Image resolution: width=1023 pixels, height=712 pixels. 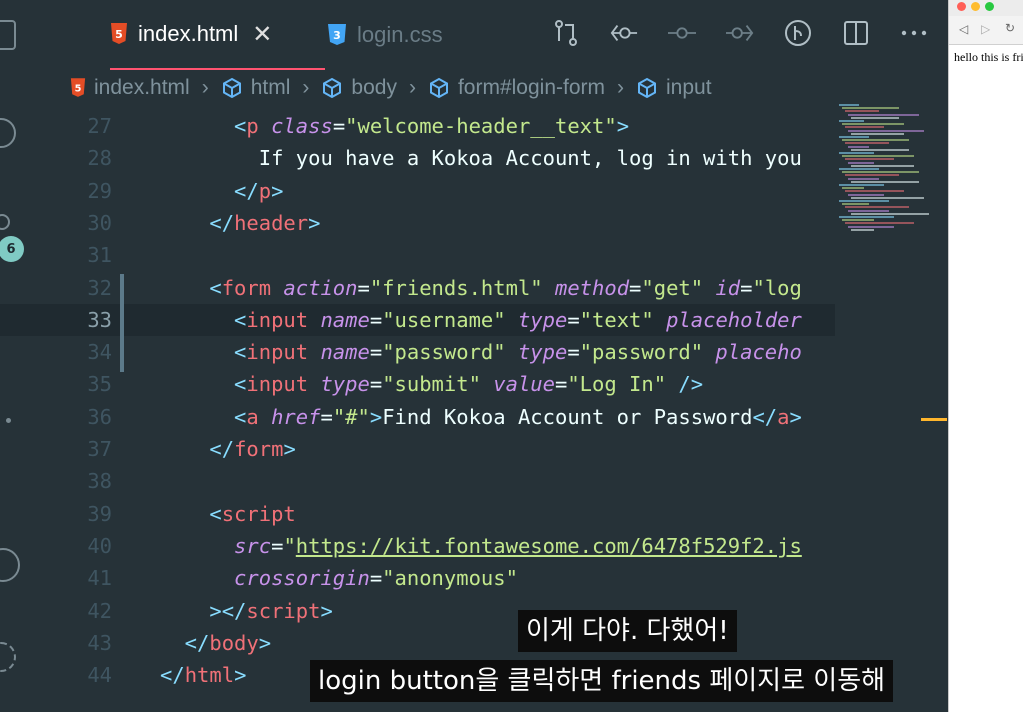 What do you see at coordinates (99, 352) in the screenshot?
I see `line-number: 34` at bounding box center [99, 352].